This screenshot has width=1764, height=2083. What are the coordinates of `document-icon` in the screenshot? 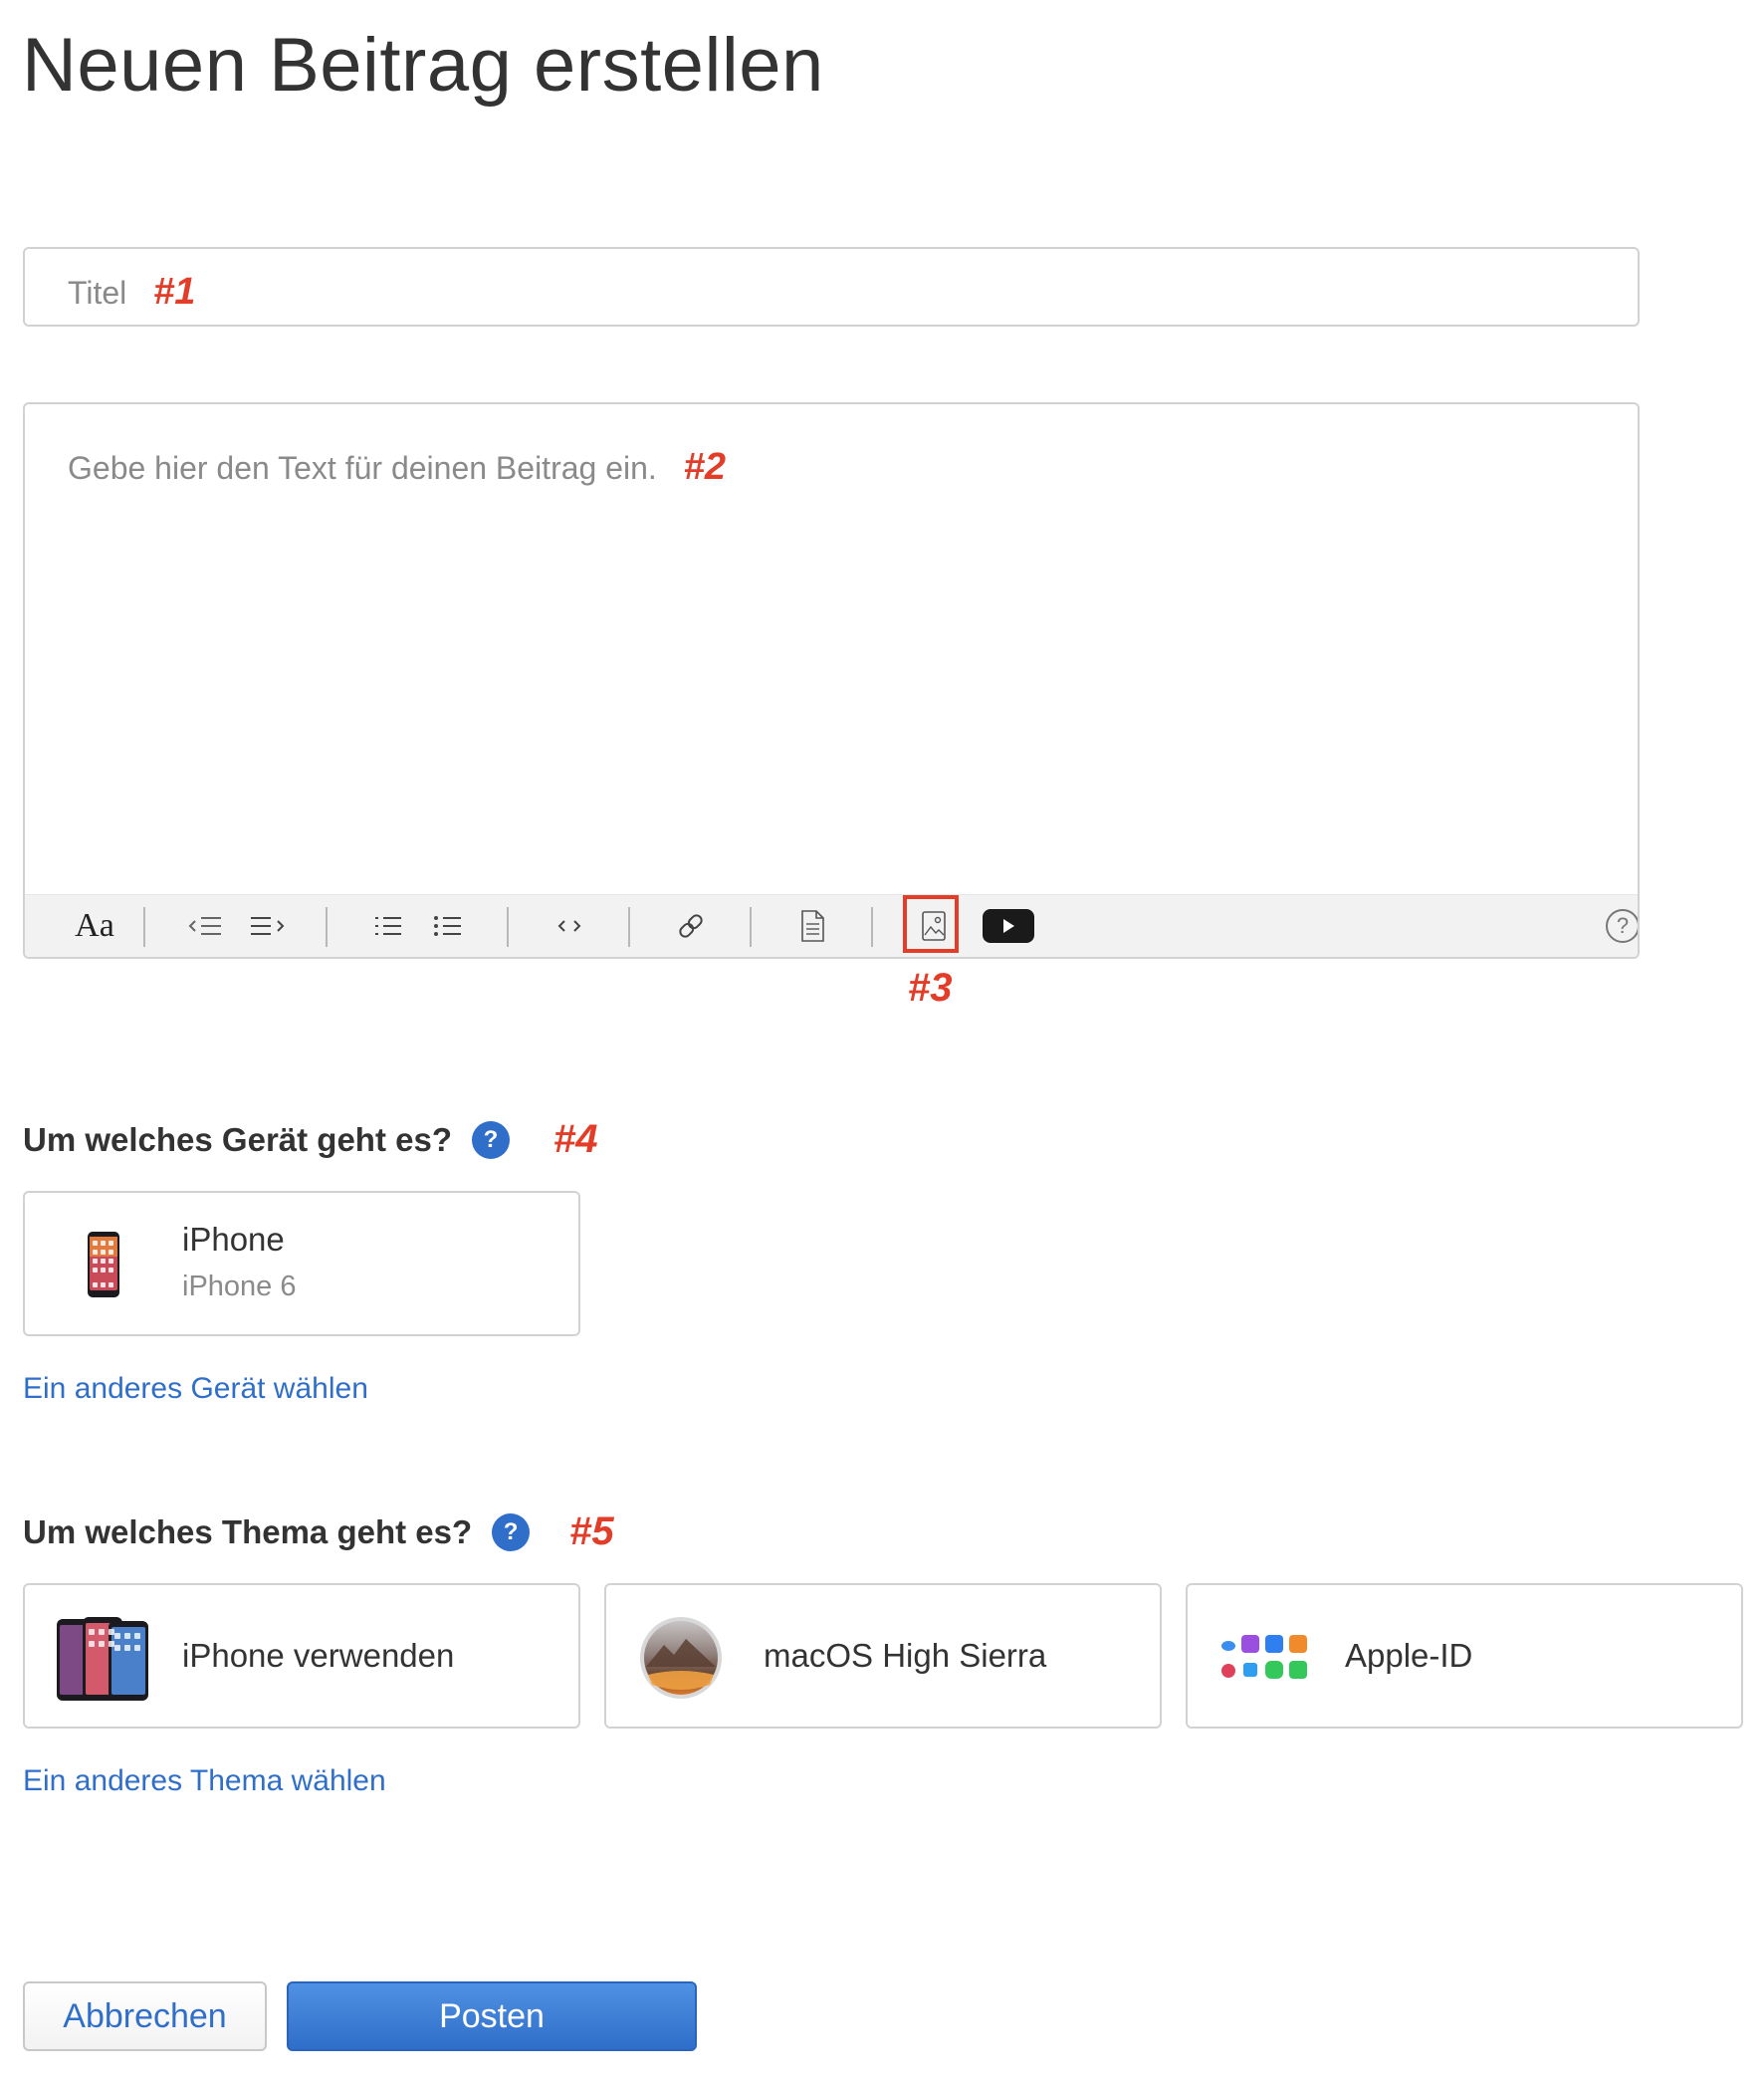 It's located at (812, 926).